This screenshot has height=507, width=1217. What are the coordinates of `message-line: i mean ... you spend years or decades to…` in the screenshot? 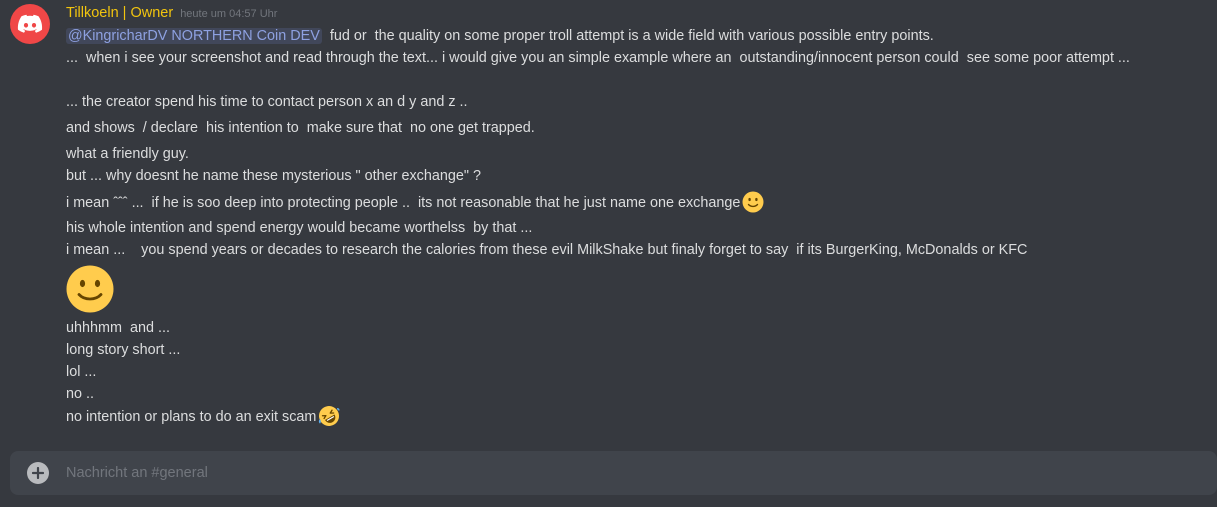 It's located at (547, 250).